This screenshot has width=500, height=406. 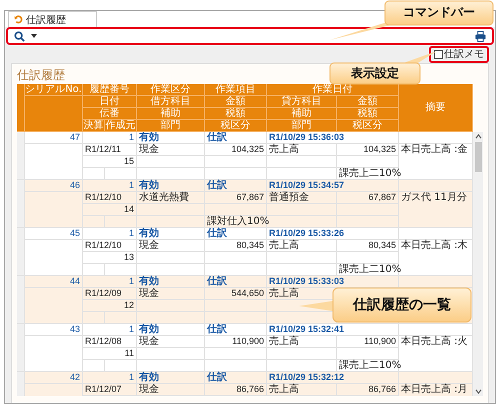 I want to click on table-cell: R1/10/29 15:36:03, so click(x=333, y=138).